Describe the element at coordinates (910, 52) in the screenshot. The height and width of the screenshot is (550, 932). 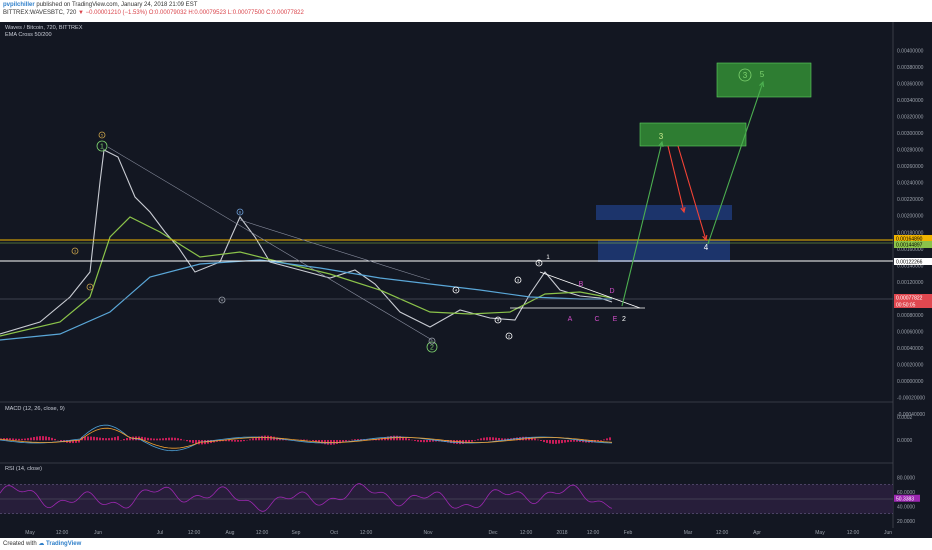
I see `y-tick-label: 0.00400000` at that location.